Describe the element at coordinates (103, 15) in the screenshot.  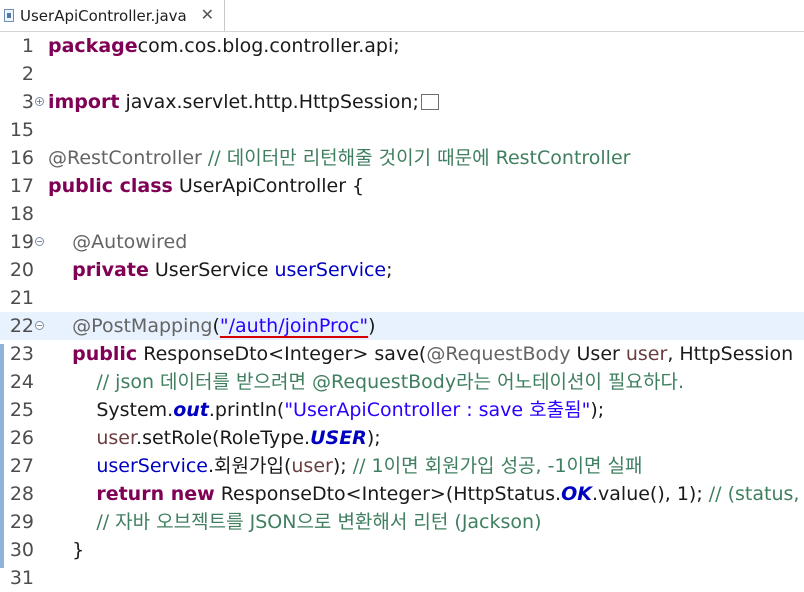
I see `tab-label: UserApiController.java` at that location.